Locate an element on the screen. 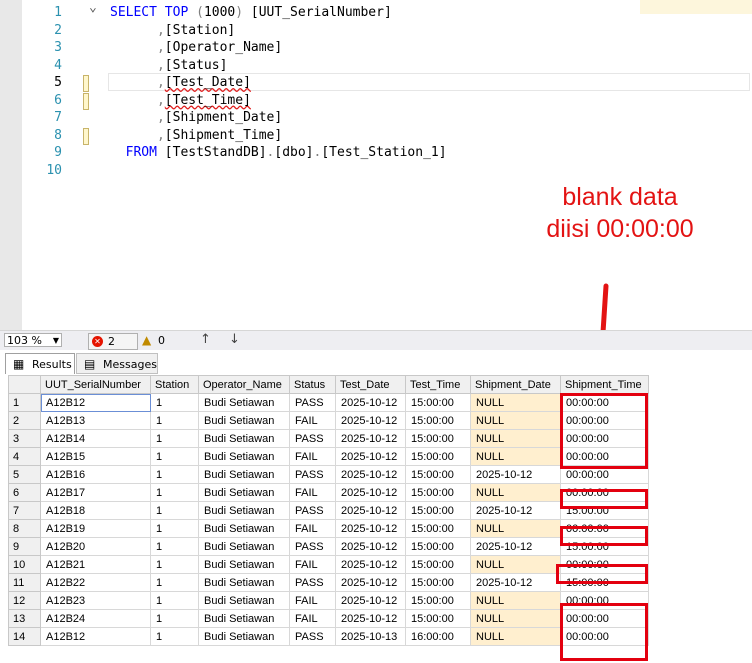 This screenshot has height=663, width=752. code-line: 10 is located at coordinates (376, 171).